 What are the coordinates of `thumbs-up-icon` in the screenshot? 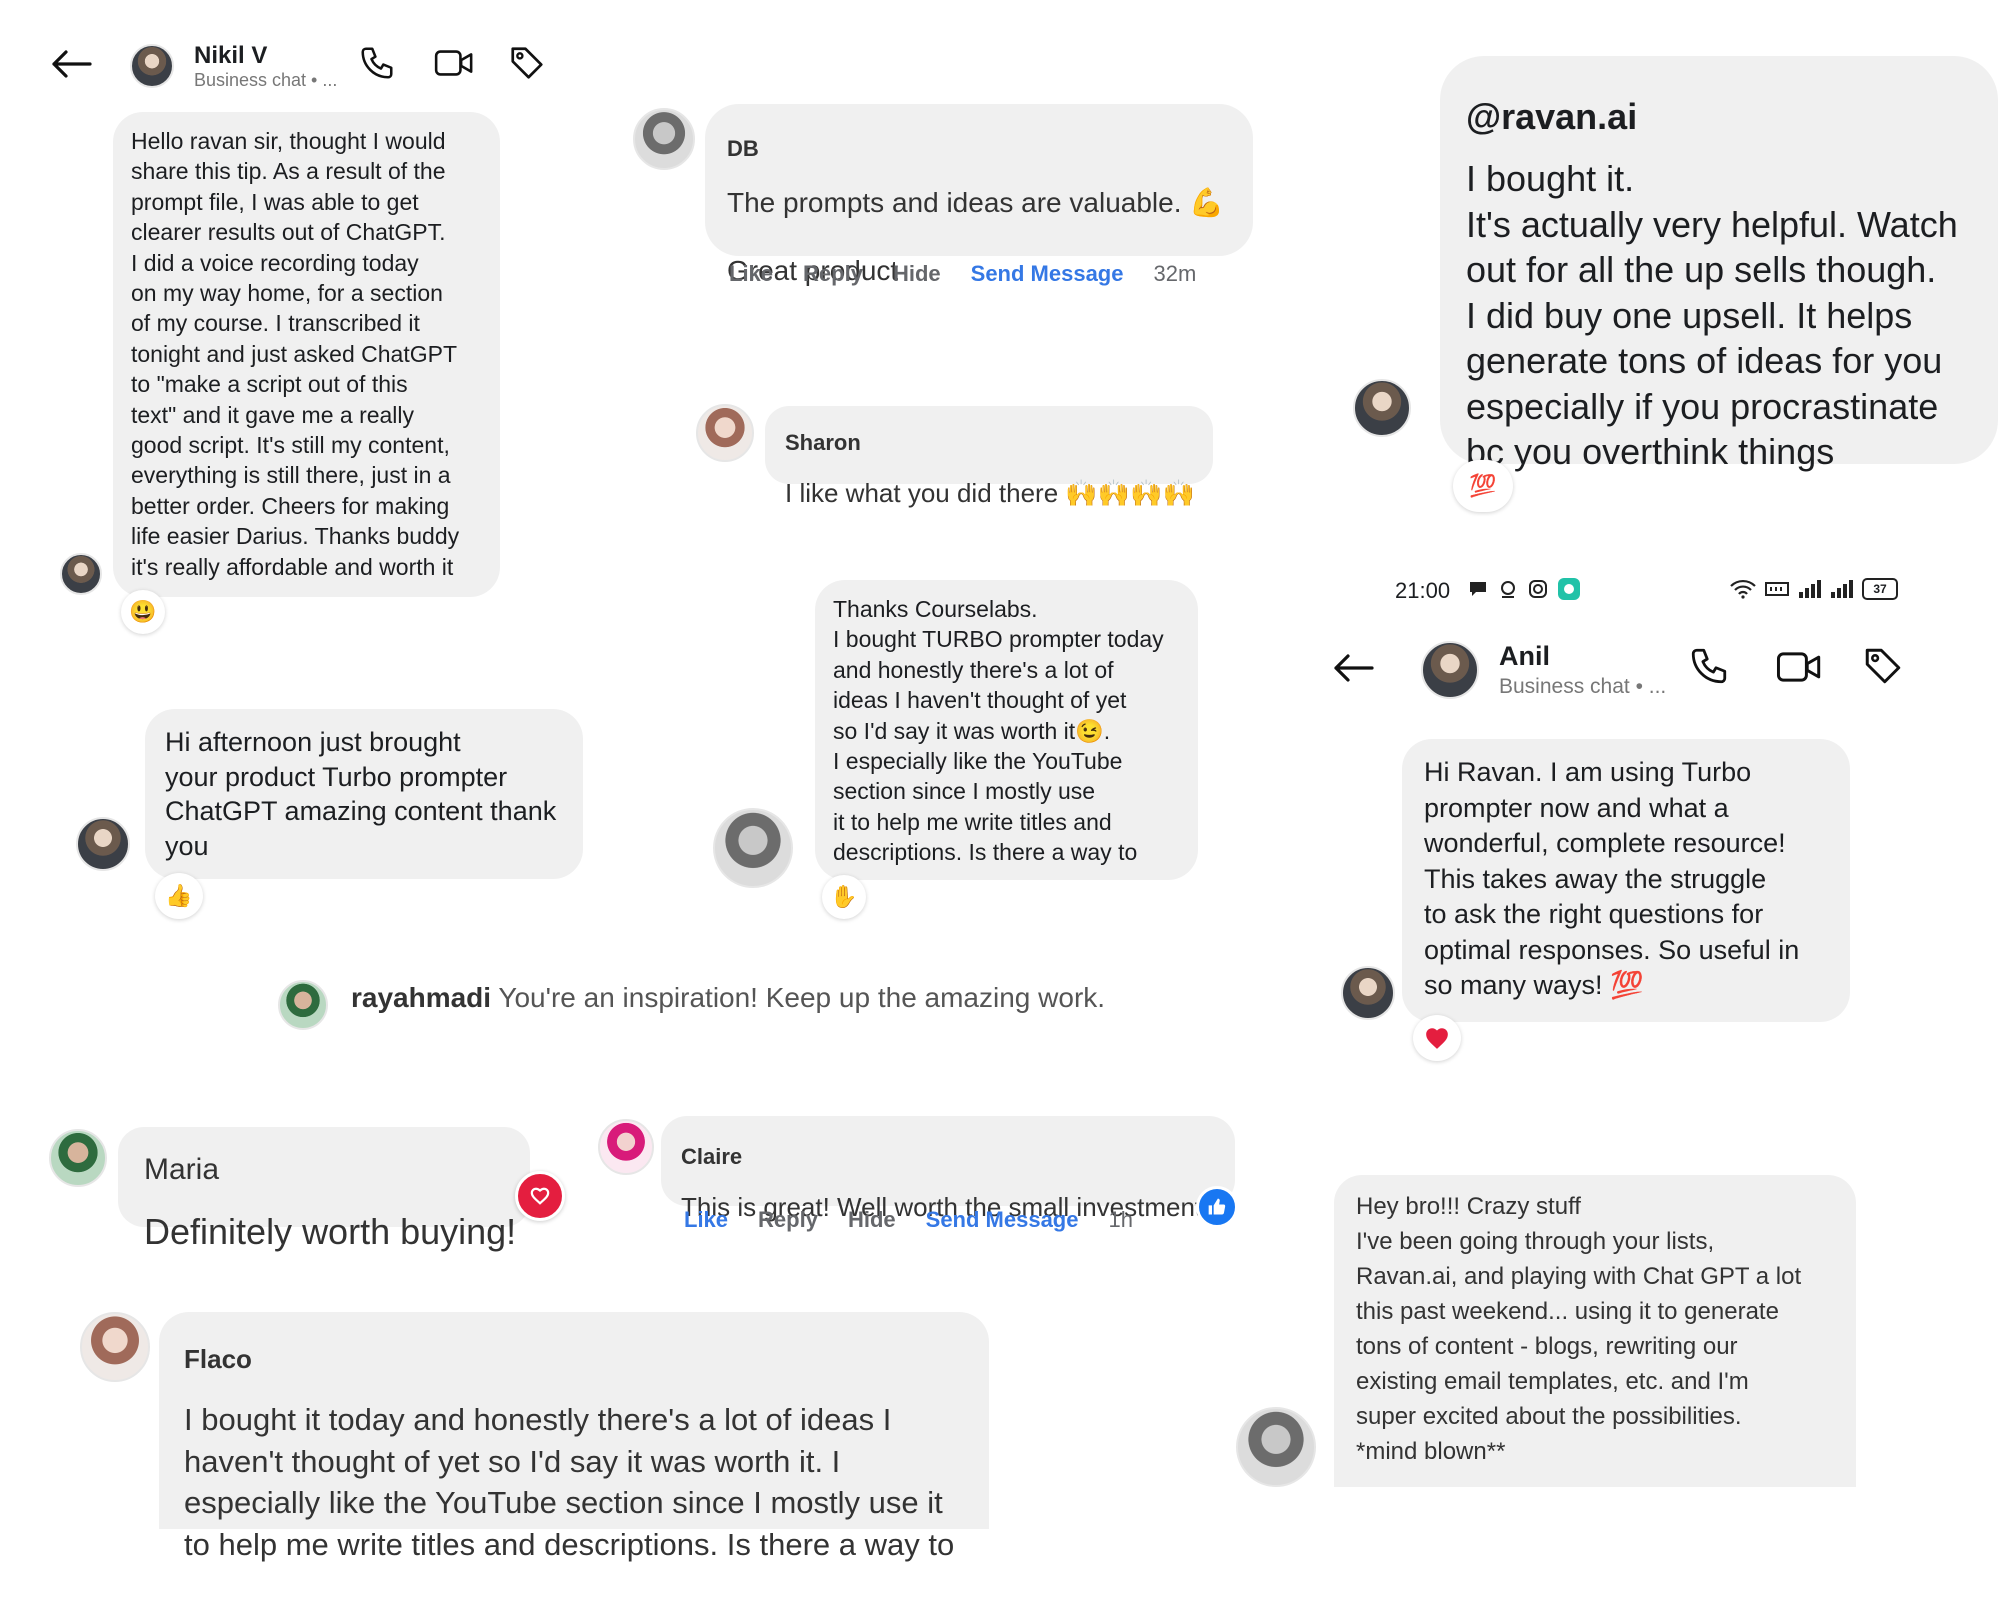 It's located at (1217, 1206).